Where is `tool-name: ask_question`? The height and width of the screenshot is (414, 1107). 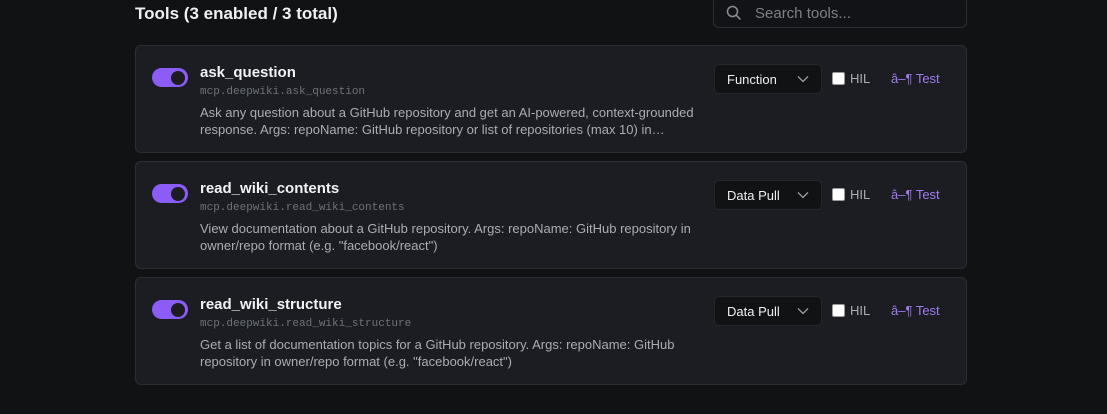 tool-name: ask_question is located at coordinates (248, 72).